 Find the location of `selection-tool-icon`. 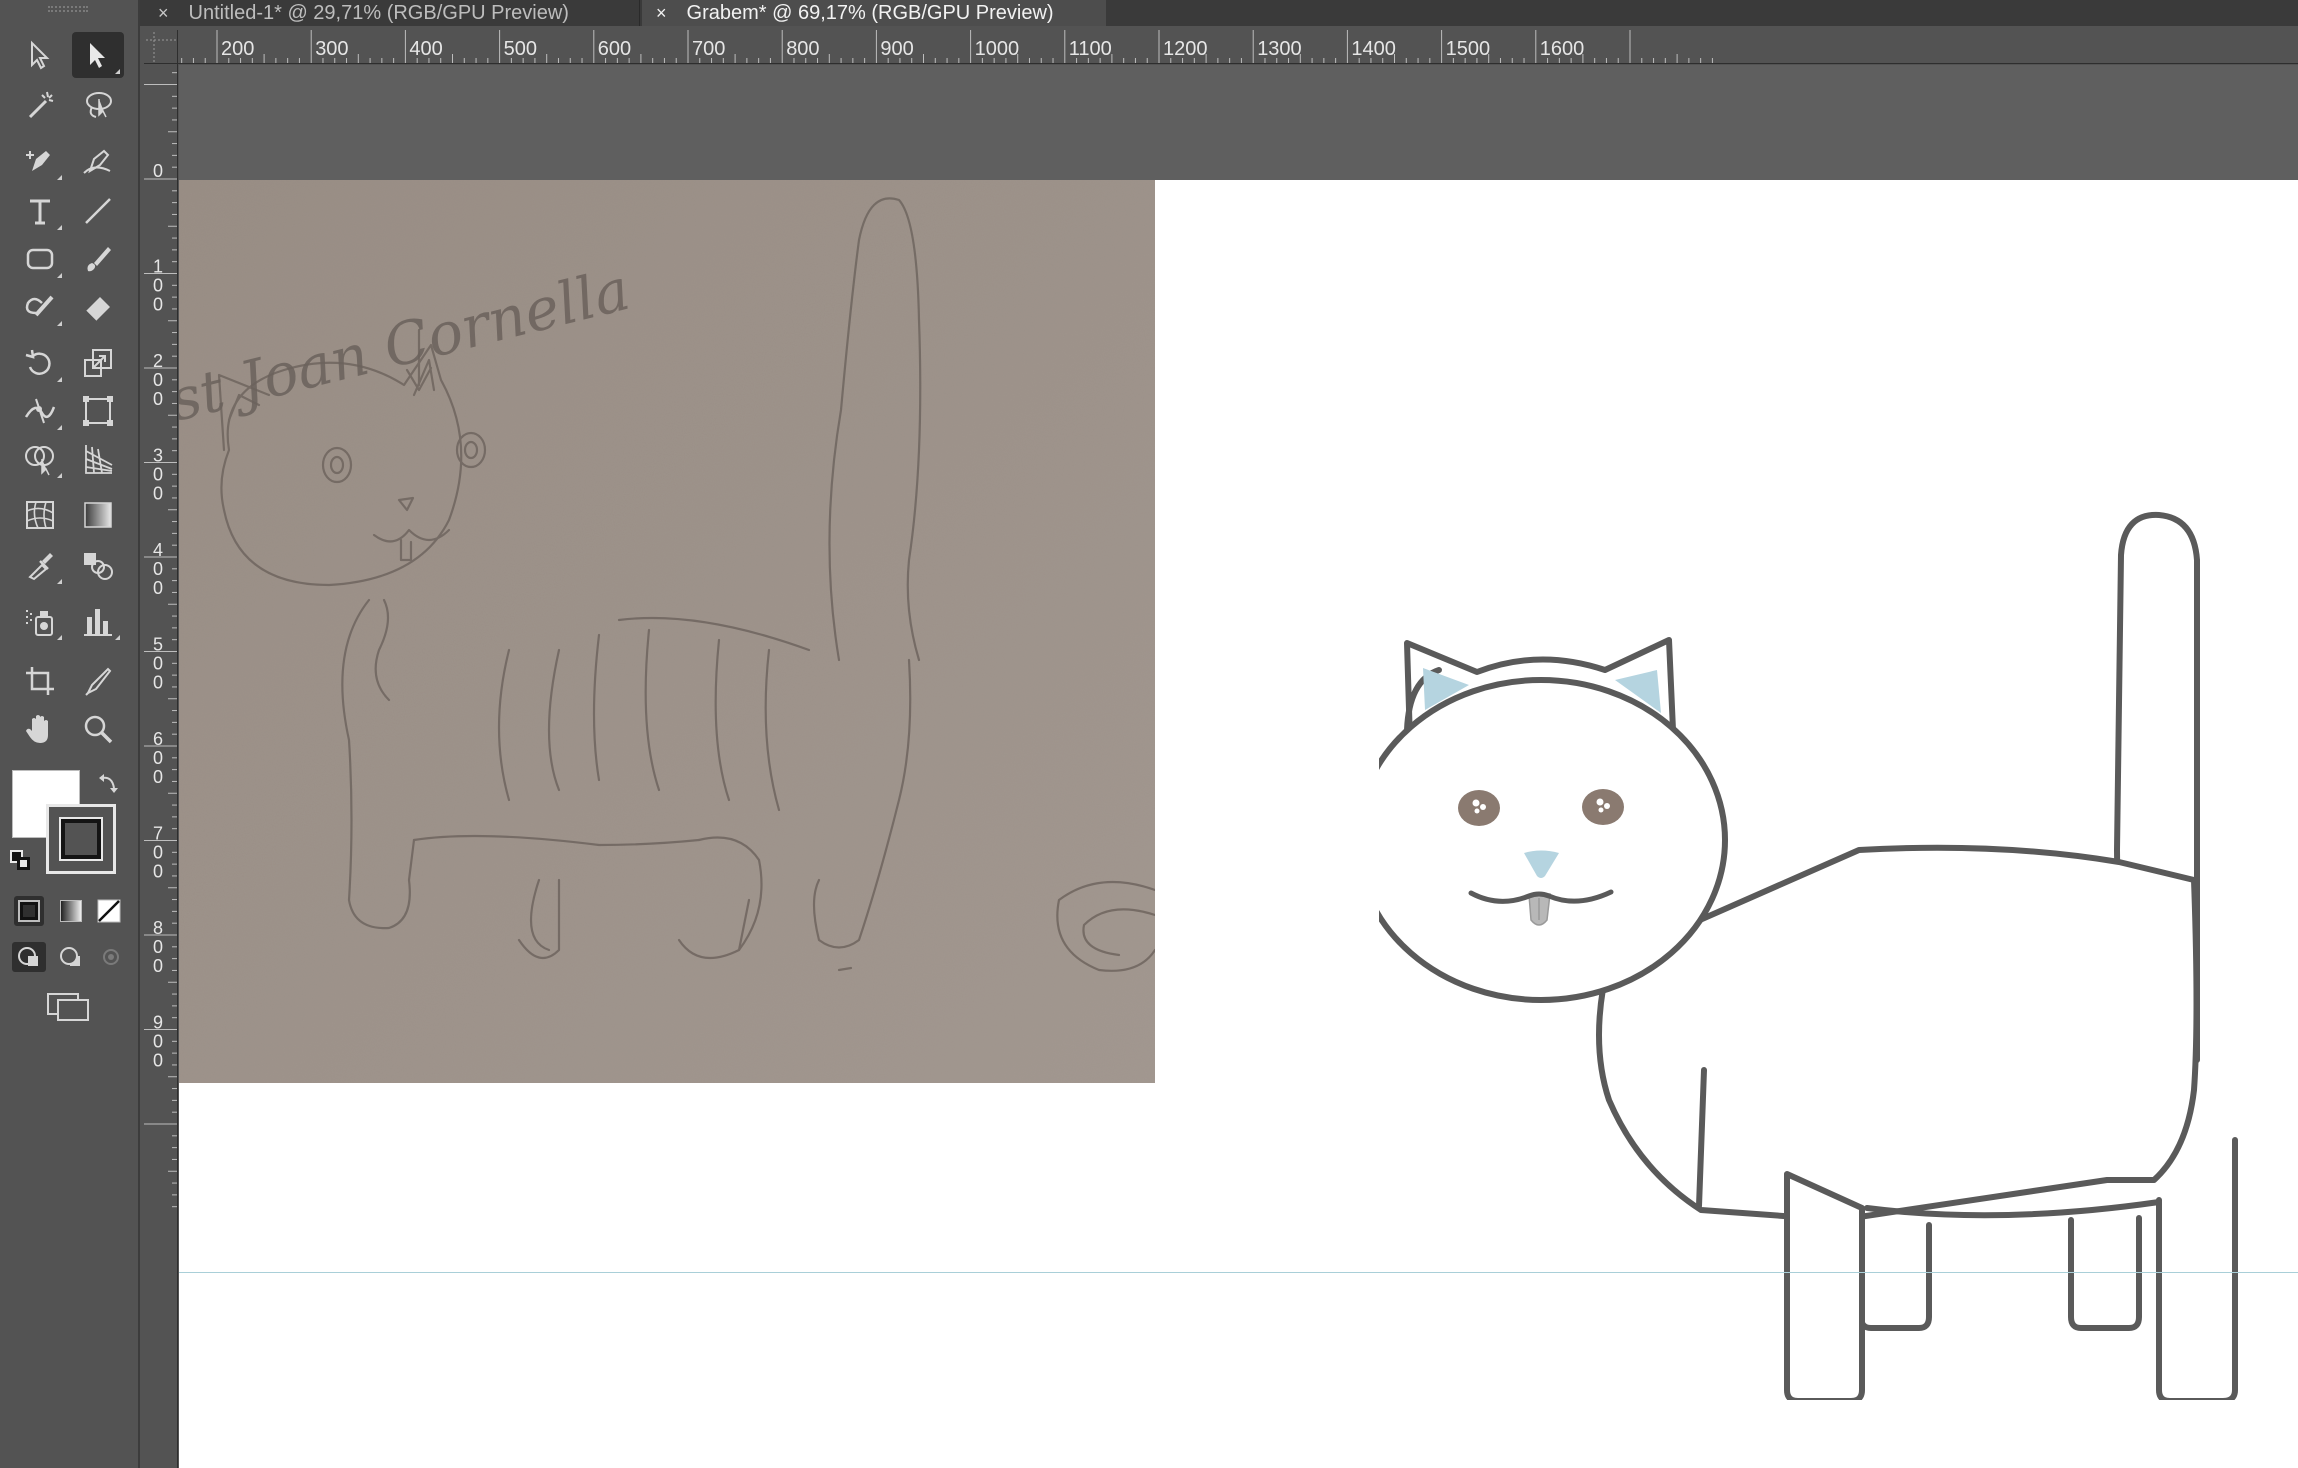

selection-tool-icon is located at coordinates (40, 55).